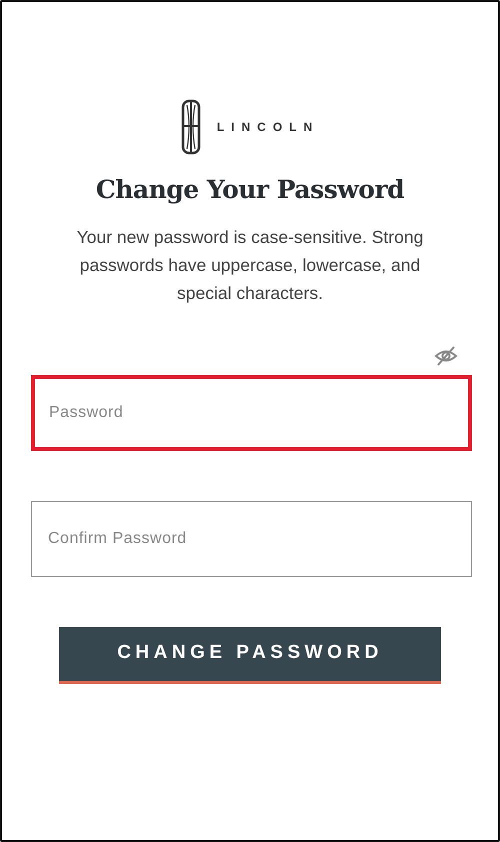 This screenshot has width=500, height=842. What do you see at coordinates (190, 127) in the screenshot?
I see `logo-icon` at bounding box center [190, 127].